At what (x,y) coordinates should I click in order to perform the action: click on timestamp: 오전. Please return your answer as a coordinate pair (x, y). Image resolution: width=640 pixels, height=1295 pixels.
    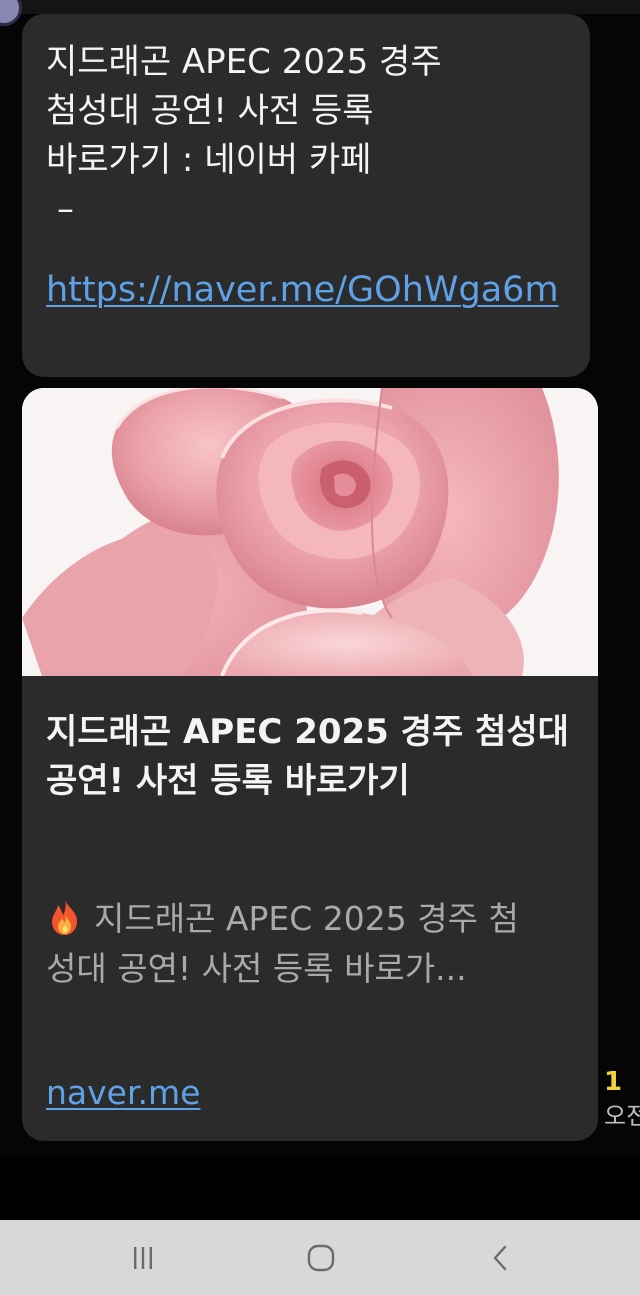
    Looking at the image, I should click on (622, 1116).